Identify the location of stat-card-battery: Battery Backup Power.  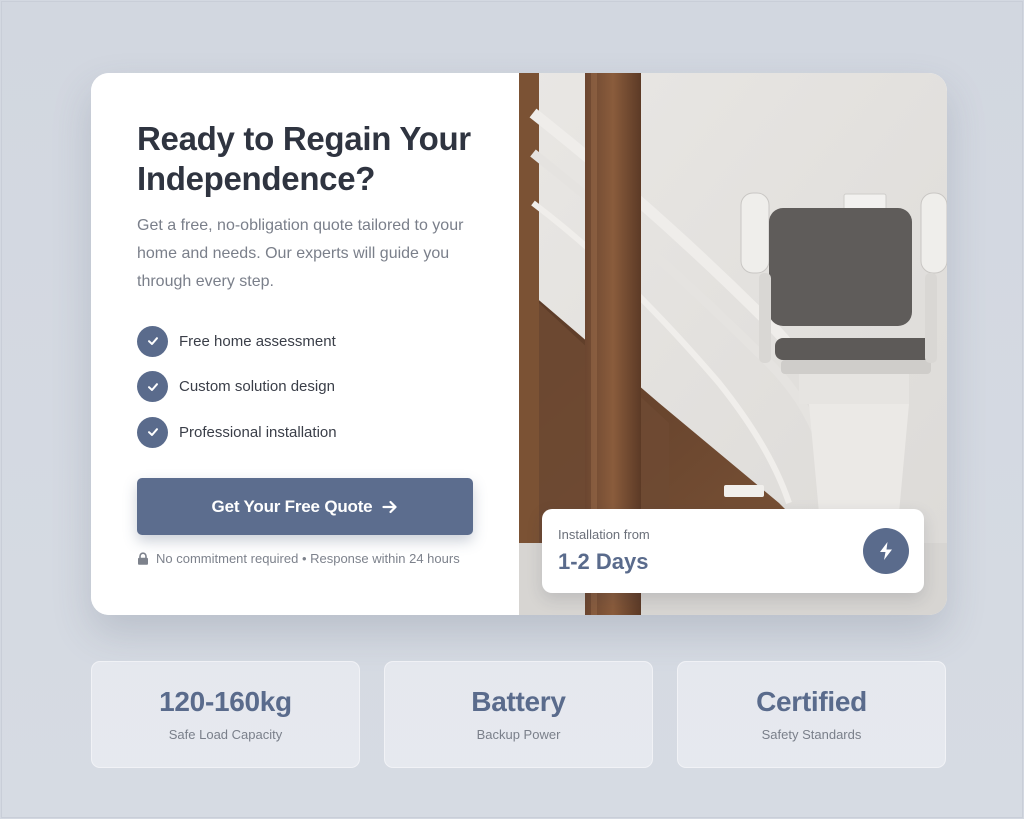
(518, 714).